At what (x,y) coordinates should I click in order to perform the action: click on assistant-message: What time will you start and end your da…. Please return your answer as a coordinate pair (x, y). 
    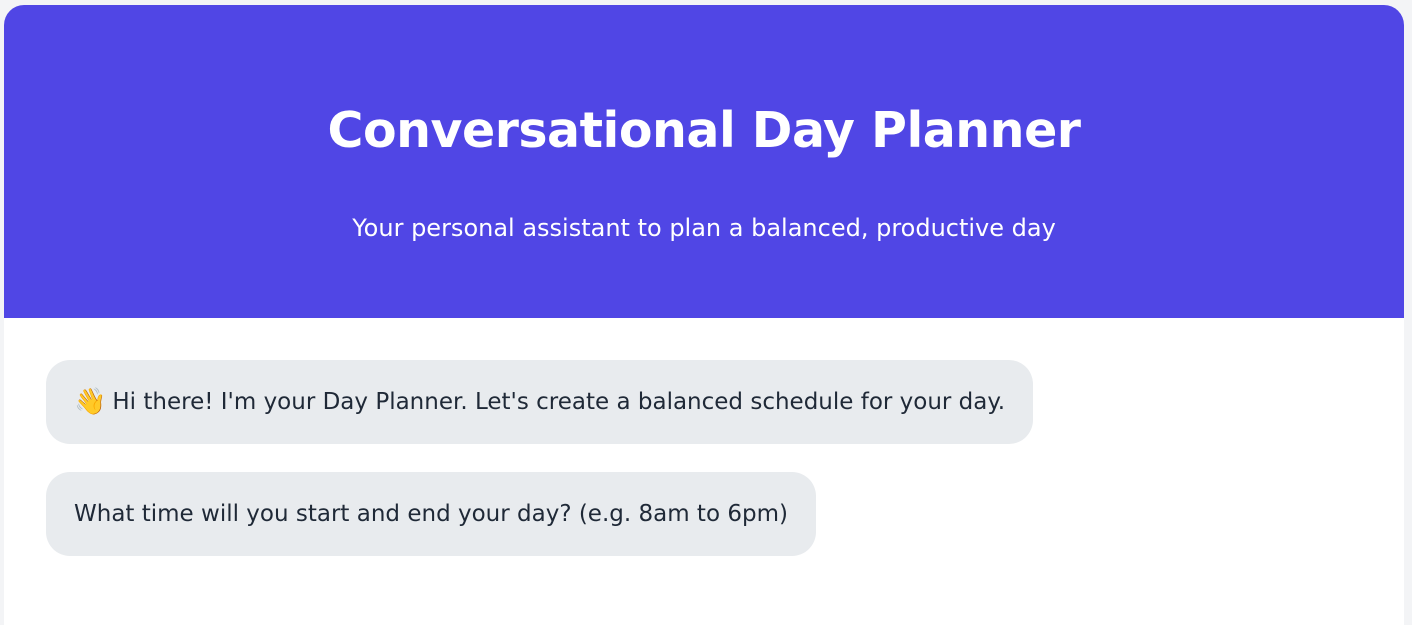
    Looking at the image, I should click on (706, 514).